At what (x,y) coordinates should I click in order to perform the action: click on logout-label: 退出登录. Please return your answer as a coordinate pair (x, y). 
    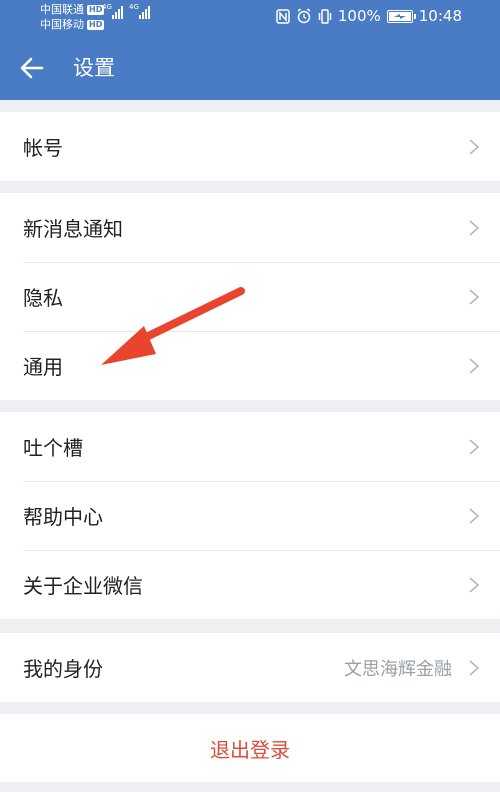
    Looking at the image, I should click on (250, 749).